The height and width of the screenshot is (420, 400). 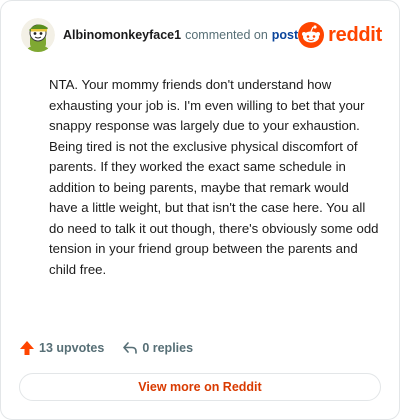 What do you see at coordinates (226, 35) in the screenshot?
I see `commented-on-label: commented on` at bounding box center [226, 35].